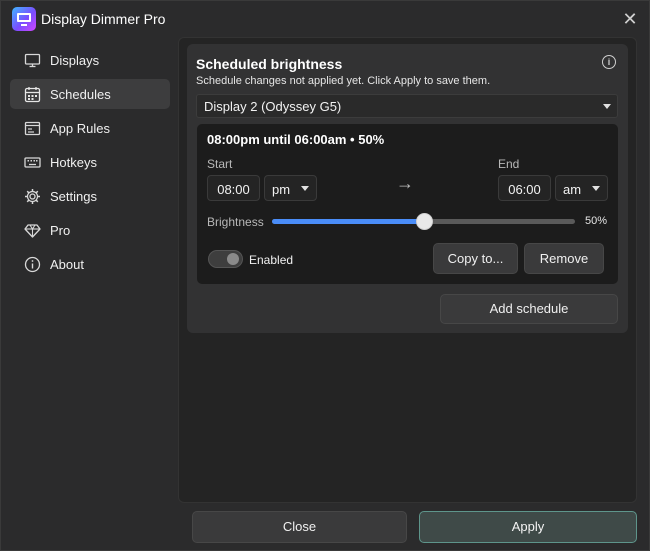 The width and height of the screenshot is (650, 551). I want to click on sidebar-item-settings: Settings, so click(90, 196).